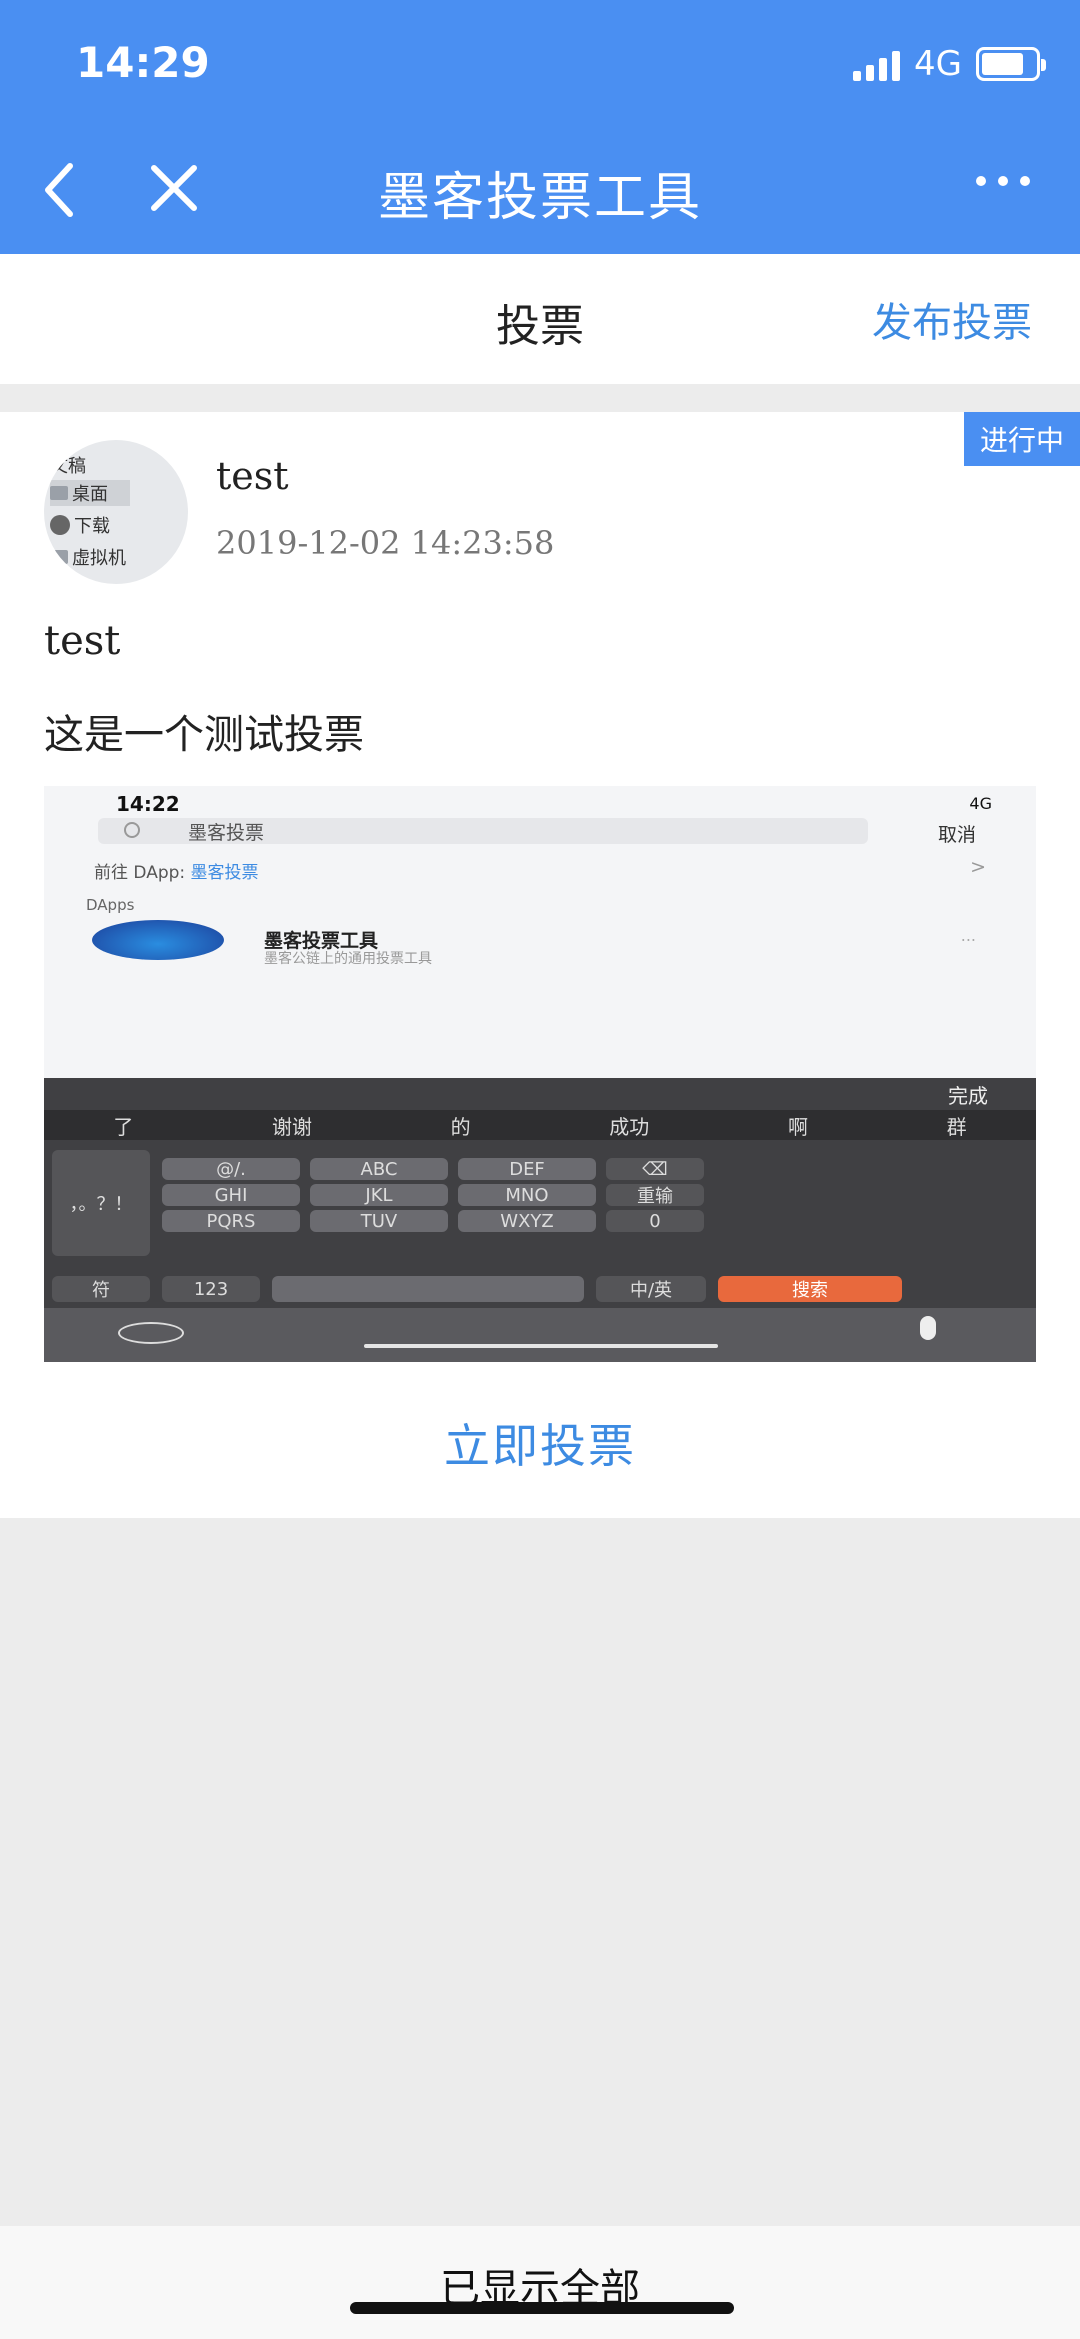 This screenshot has width=1080, height=2339. What do you see at coordinates (226, 833) in the screenshot?
I see `image-search-text: 墨客投票` at bounding box center [226, 833].